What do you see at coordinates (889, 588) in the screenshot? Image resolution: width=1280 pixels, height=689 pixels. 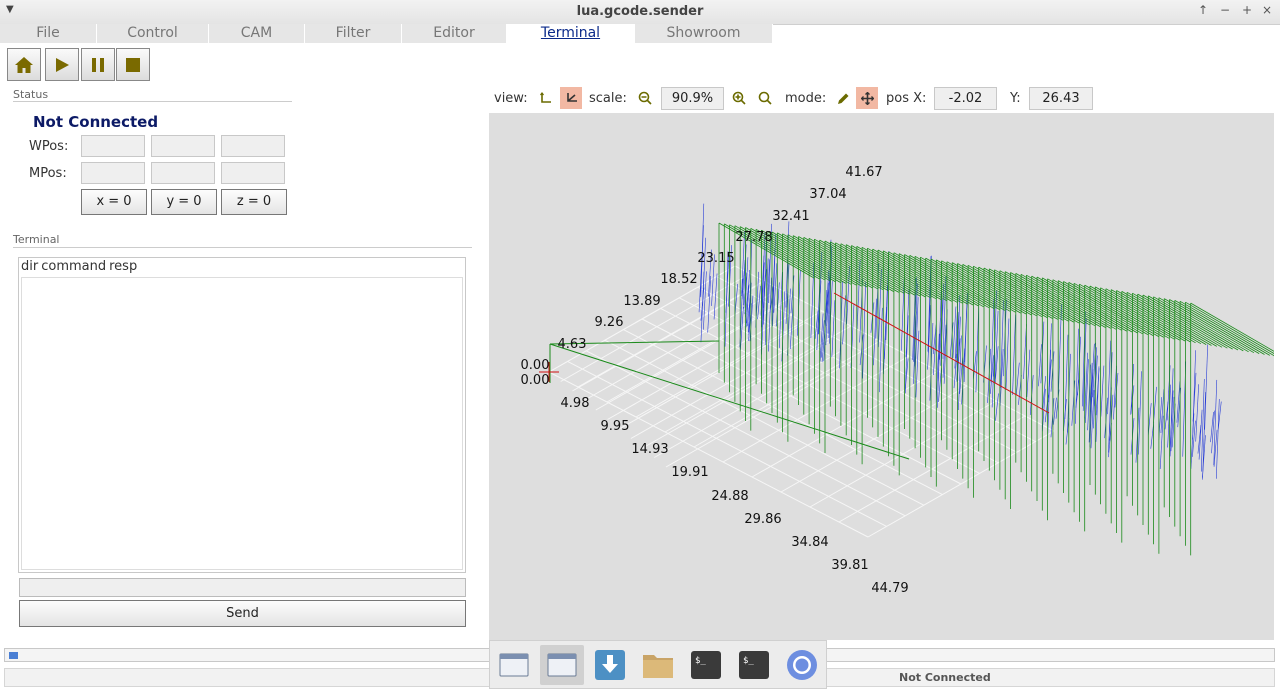 I see `y-axis-label: 44.79` at bounding box center [889, 588].